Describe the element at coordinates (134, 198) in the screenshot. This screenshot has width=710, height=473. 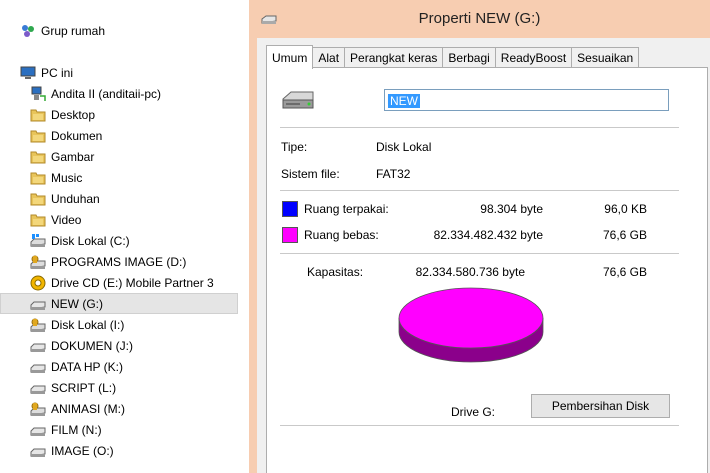
I see `nav-item-unduhan: Unduhan` at that location.